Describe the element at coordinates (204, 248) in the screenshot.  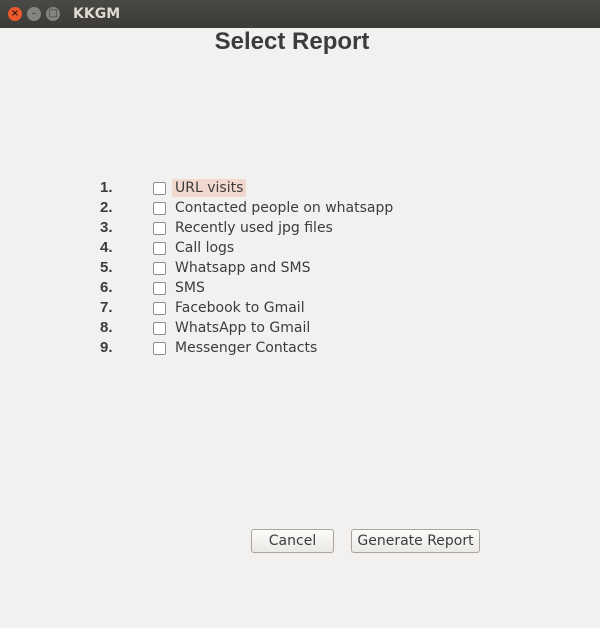
I see `report-label: Call logs` at that location.